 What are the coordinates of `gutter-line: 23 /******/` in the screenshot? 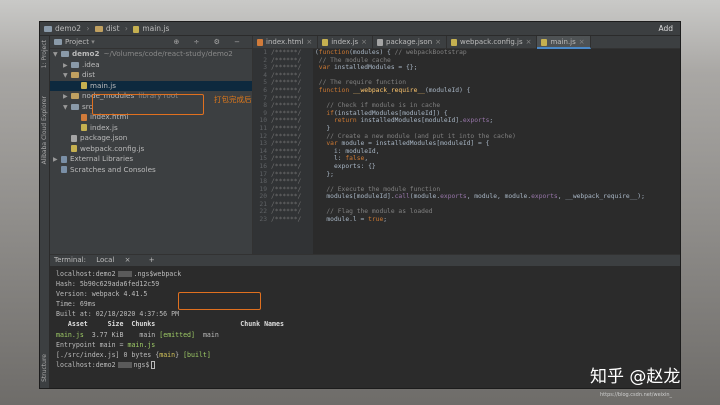 It's located at (283, 220).